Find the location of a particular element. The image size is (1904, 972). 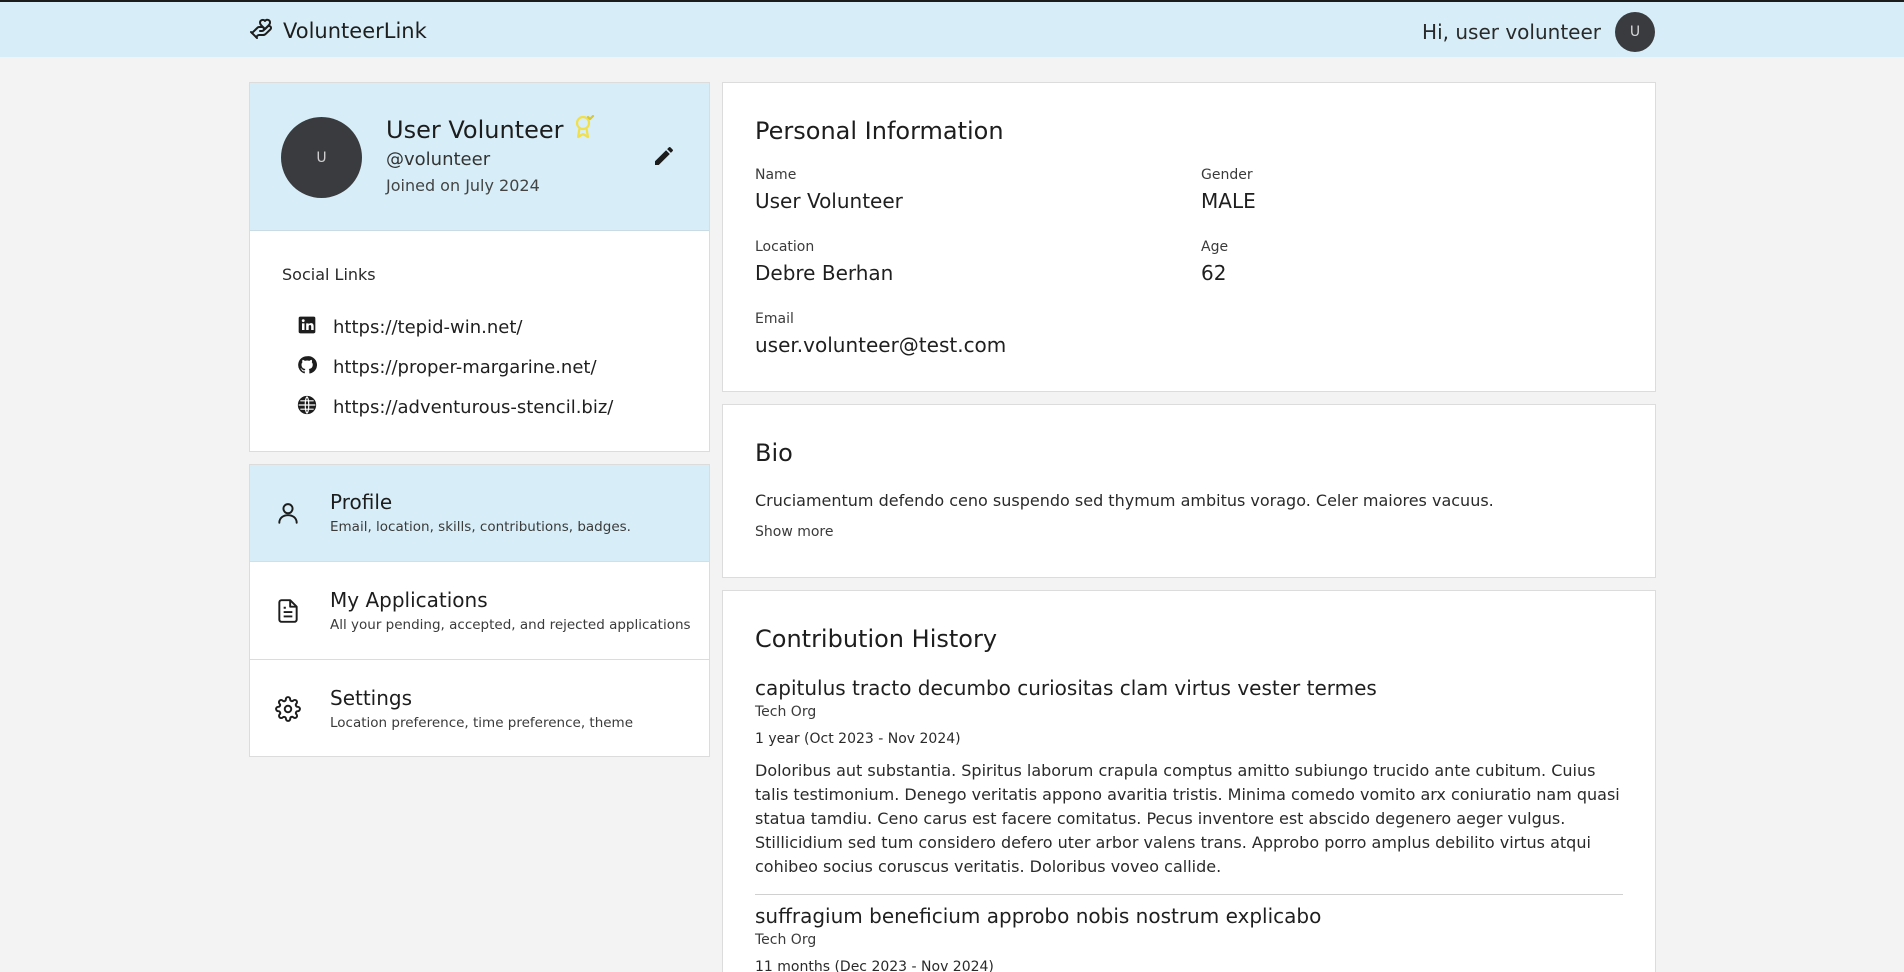

email-value: user.volunteer@test.com is located at coordinates (881, 345).